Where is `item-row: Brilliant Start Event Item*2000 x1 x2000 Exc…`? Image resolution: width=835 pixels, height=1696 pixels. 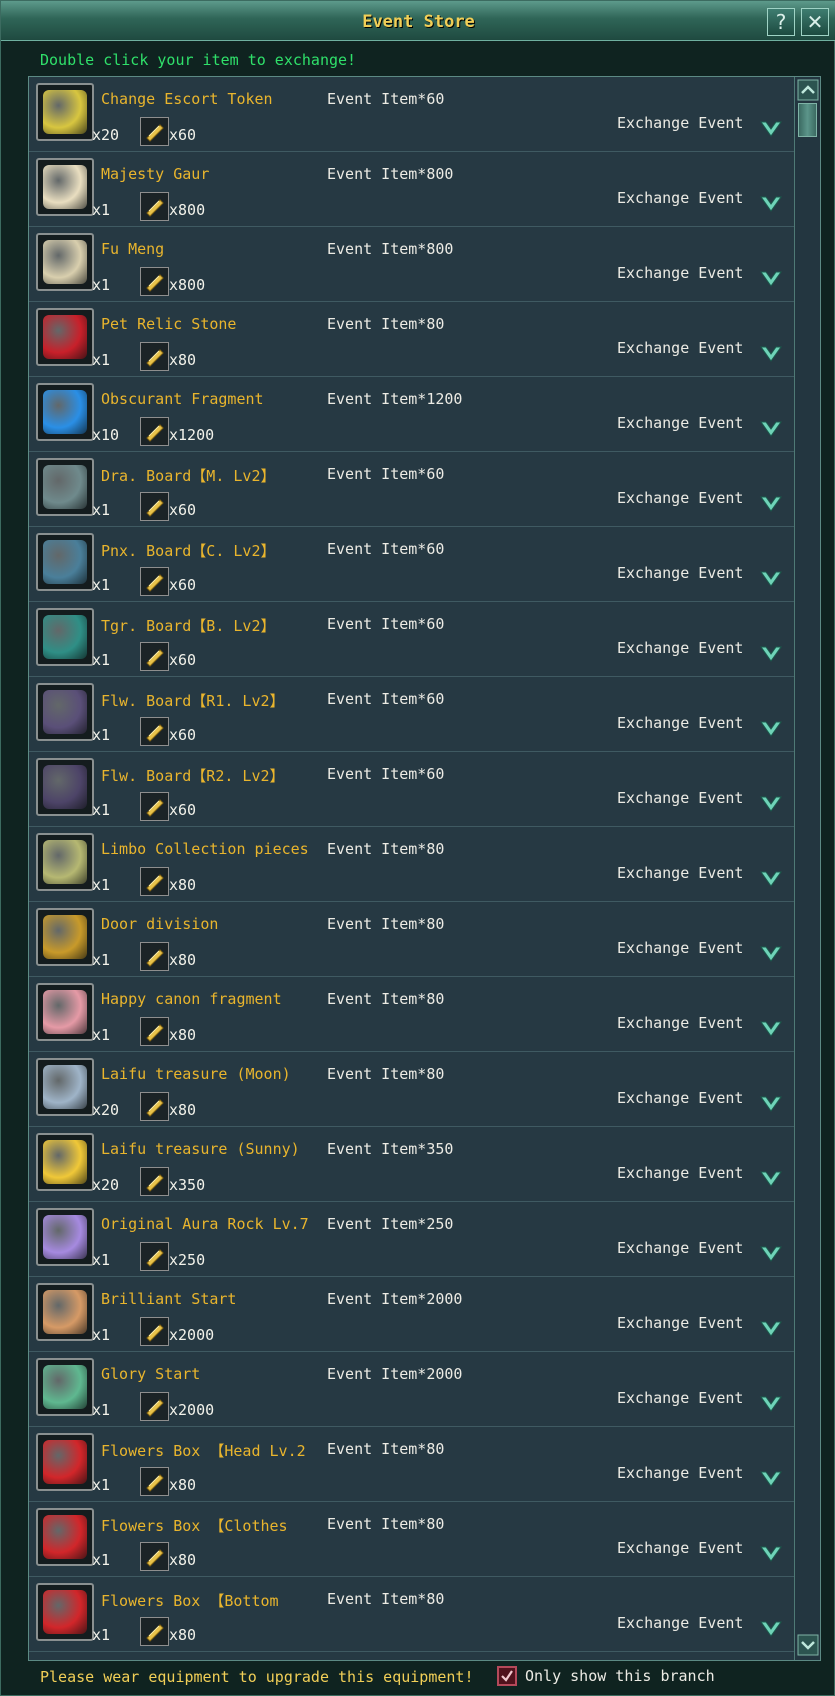 item-row: Brilliant Start Event Item*2000 x1 x2000 Exc… is located at coordinates (411, 1314).